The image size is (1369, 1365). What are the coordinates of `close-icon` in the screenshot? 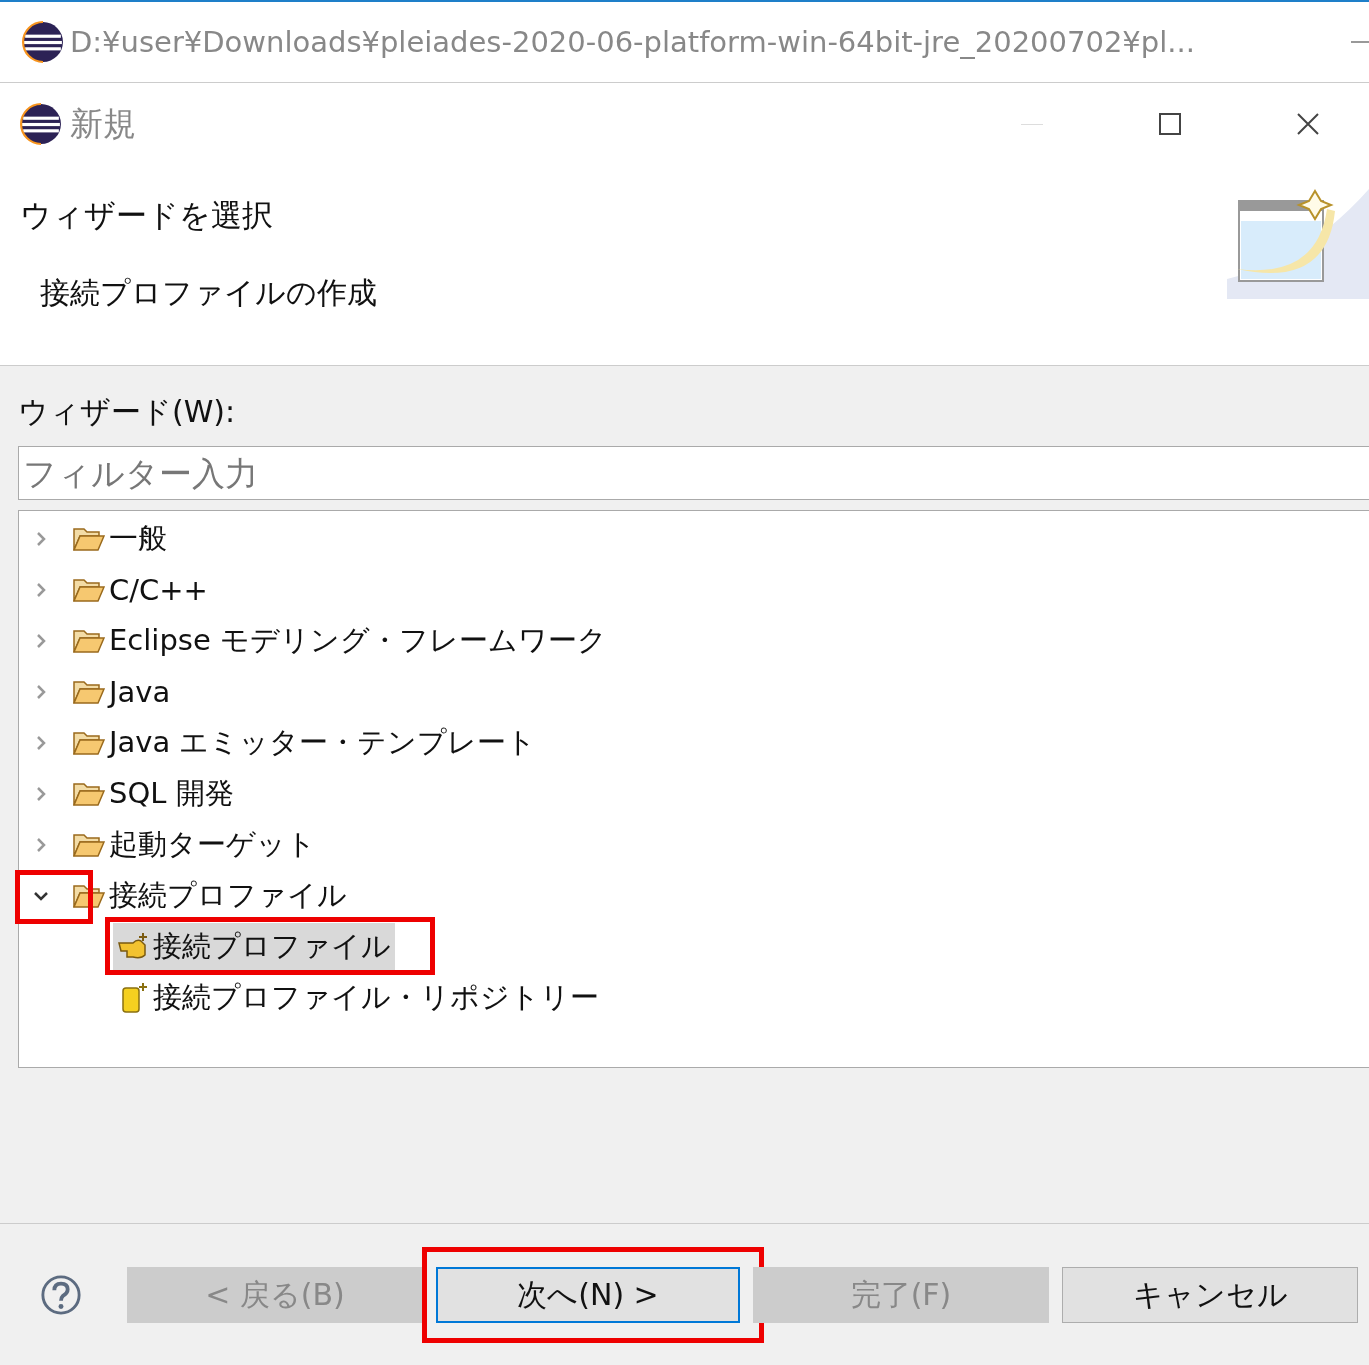 It's located at (1308, 124).